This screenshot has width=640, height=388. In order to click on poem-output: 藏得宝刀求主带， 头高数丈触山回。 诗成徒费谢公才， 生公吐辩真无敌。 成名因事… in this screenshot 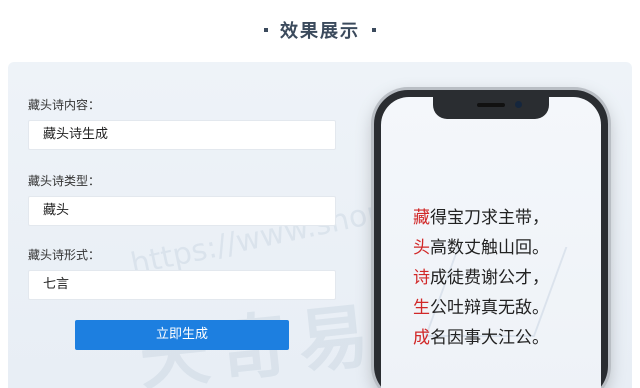, I will do `click(507, 278)`.